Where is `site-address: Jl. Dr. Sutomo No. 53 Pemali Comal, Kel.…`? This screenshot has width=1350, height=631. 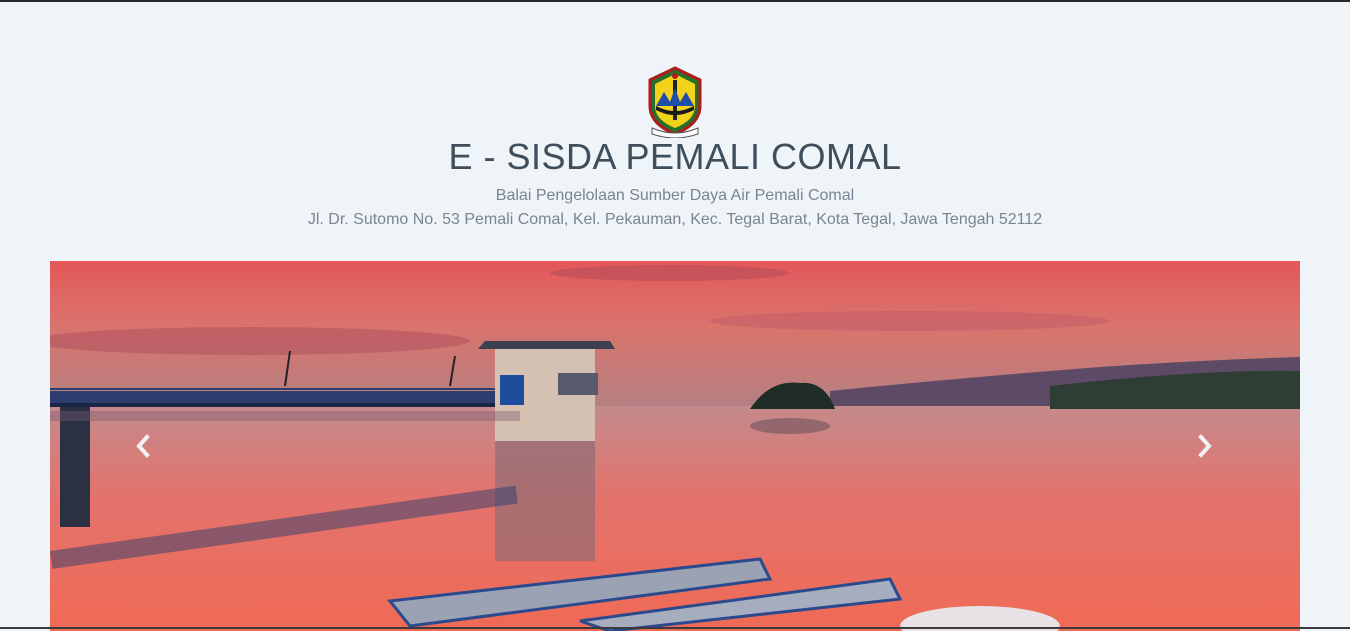
site-address: Jl. Dr. Sutomo No. 53 Pemali Comal, Kel.… is located at coordinates (675, 219).